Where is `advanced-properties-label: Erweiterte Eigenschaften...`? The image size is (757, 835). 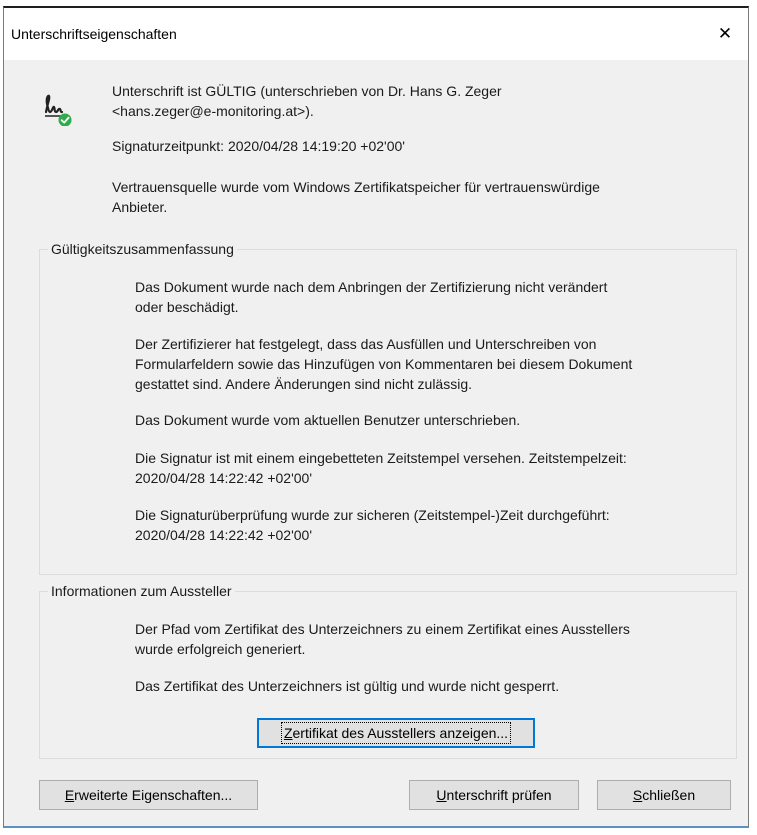 advanced-properties-label: Erweiterte Eigenschaften... is located at coordinates (148, 795).